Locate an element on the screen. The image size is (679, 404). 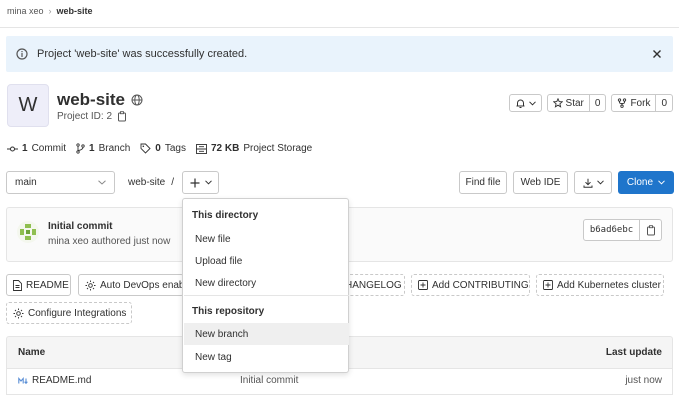
divider is located at coordinates (339, 27).